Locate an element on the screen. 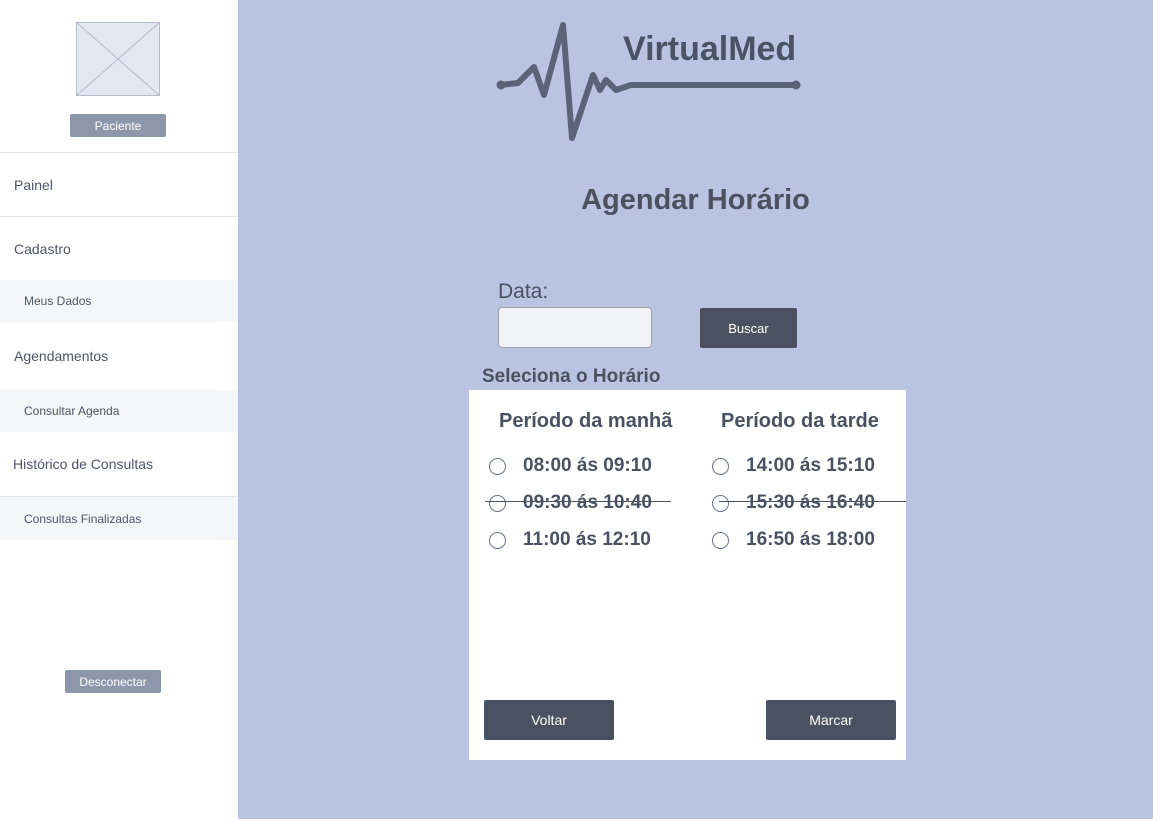 The height and width of the screenshot is (821, 1153). slot-time-label: 15:30 ás 16:40 is located at coordinates (810, 502).